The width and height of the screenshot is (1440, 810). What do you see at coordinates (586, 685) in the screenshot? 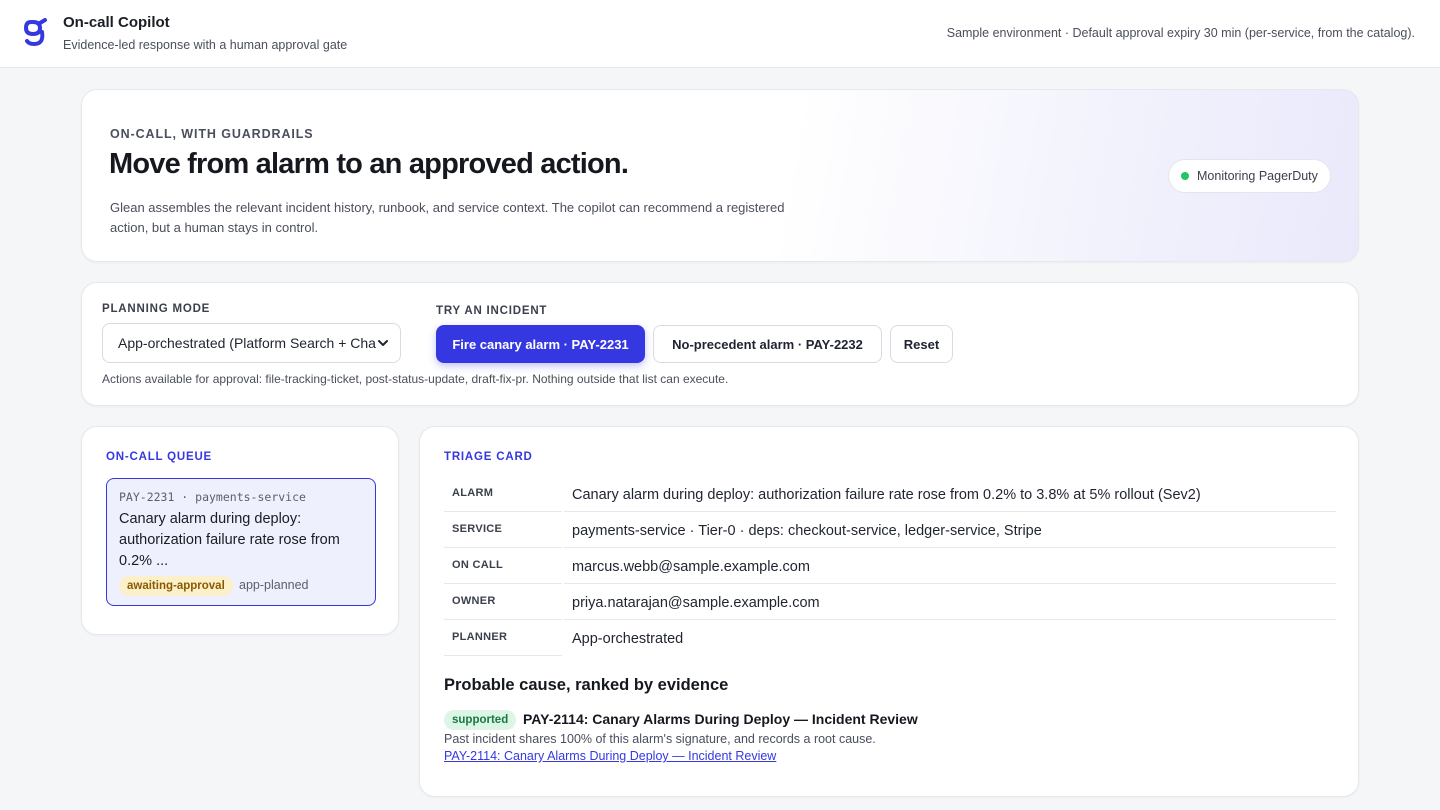
I see `probable-cause-title: Probable cause, ranked by evidence` at bounding box center [586, 685].